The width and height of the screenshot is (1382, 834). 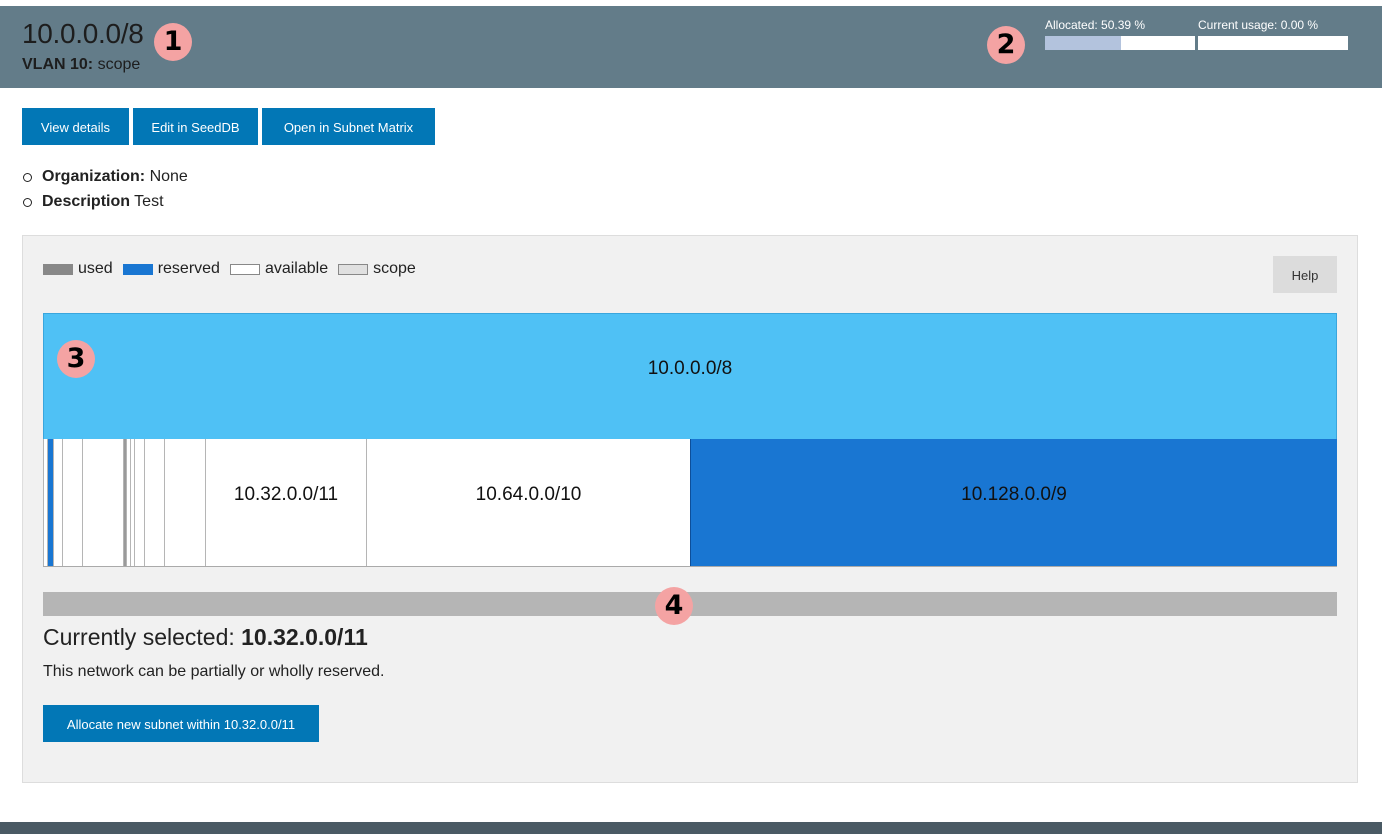 What do you see at coordinates (137, 269) in the screenshot?
I see `reserved-swatch-icon` at bounding box center [137, 269].